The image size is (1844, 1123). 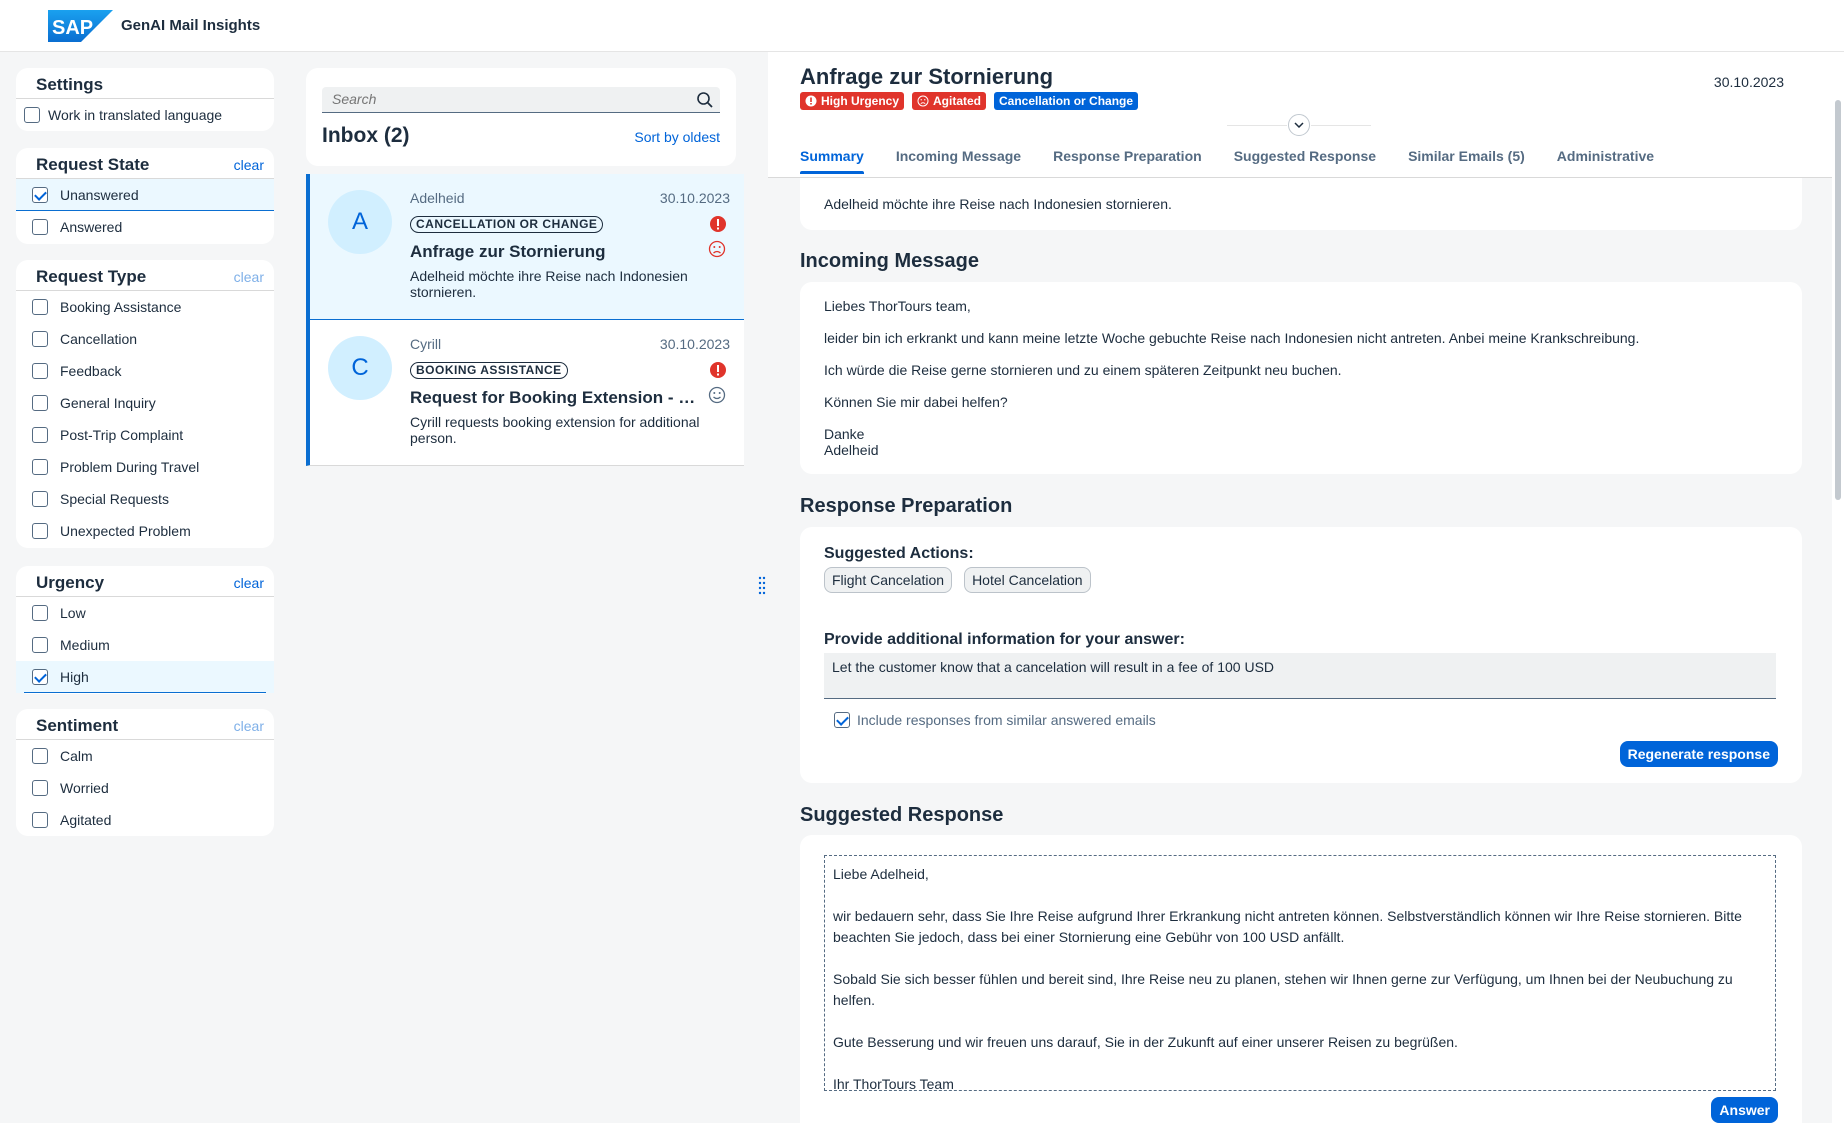 I want to click on filter-option-post-trip-complaint: Post-Trip Complaint, so click(x=145, y=435).